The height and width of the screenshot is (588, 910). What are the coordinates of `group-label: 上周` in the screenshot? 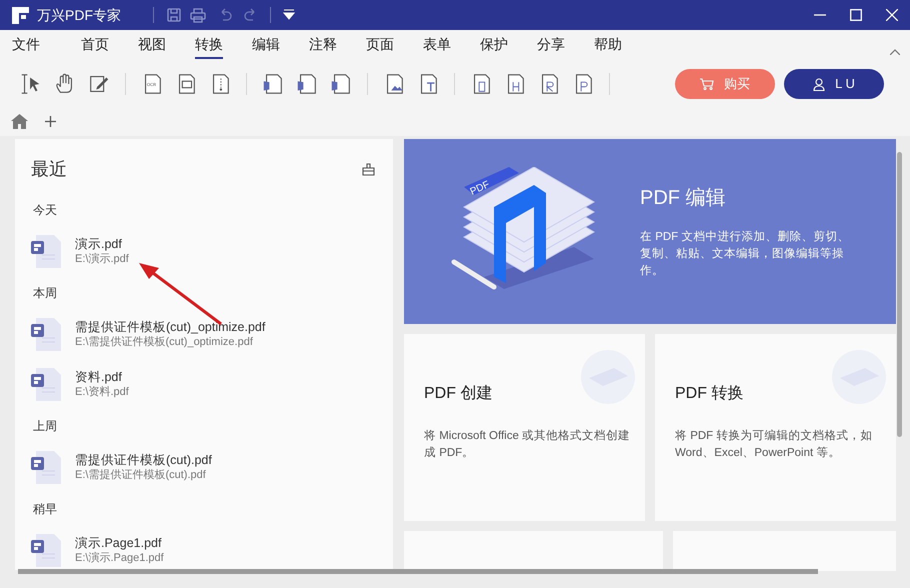 It's located at (45, 426).